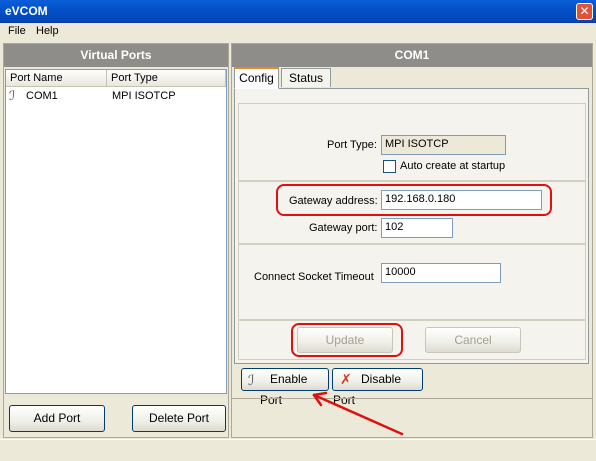 The image size is (596, 461). I want to click on port-detail-header: COM1, so click(412, 55).